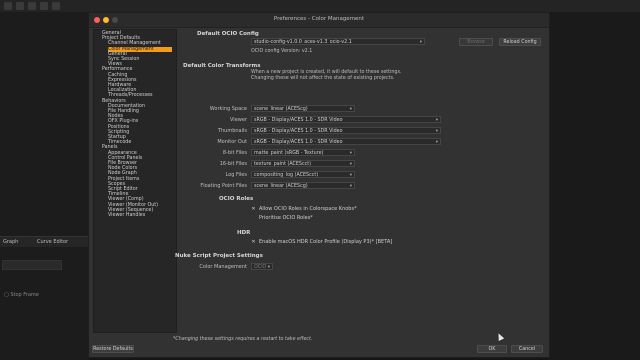 This screenshot has width=640, height=360. I want to click on transform-dropdown: texture_paint (ACEScct) ▾, so click(303, 163).